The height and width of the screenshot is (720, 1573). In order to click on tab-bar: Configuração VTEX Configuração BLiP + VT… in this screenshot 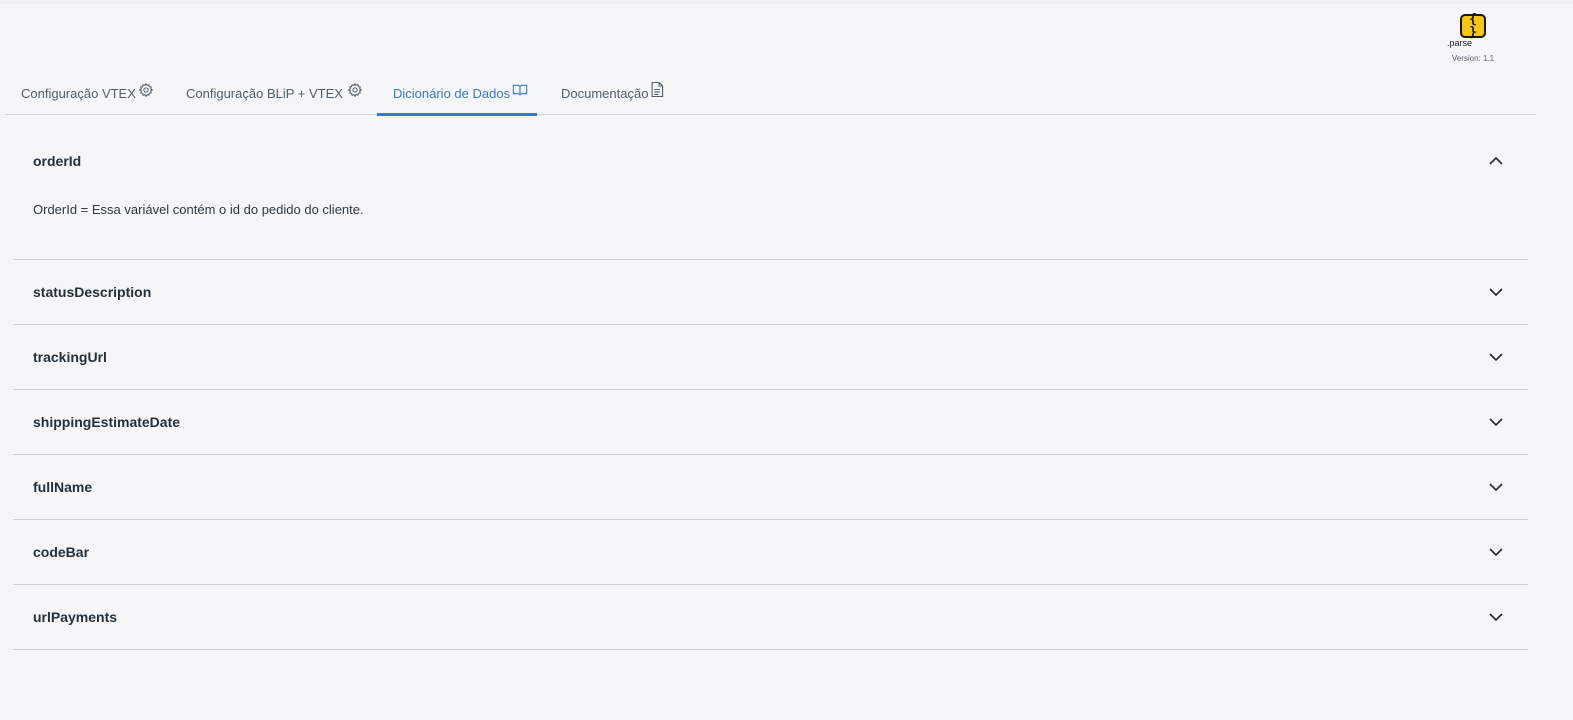, I will do `click(770, 94)`.